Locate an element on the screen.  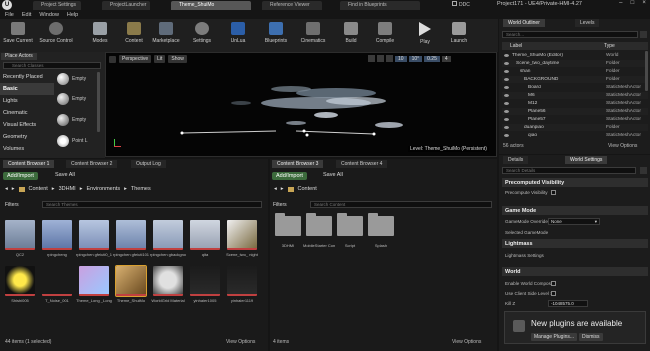
tab-output-log: Output Log is located at coordinates (148, 164).